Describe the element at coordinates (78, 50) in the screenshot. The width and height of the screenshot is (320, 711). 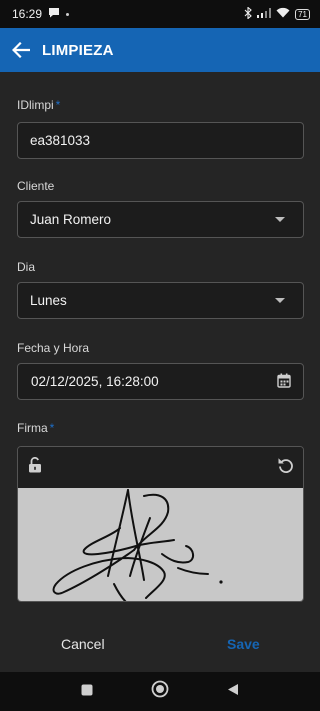
I see `page-title: LIMPIEZA` at that location.